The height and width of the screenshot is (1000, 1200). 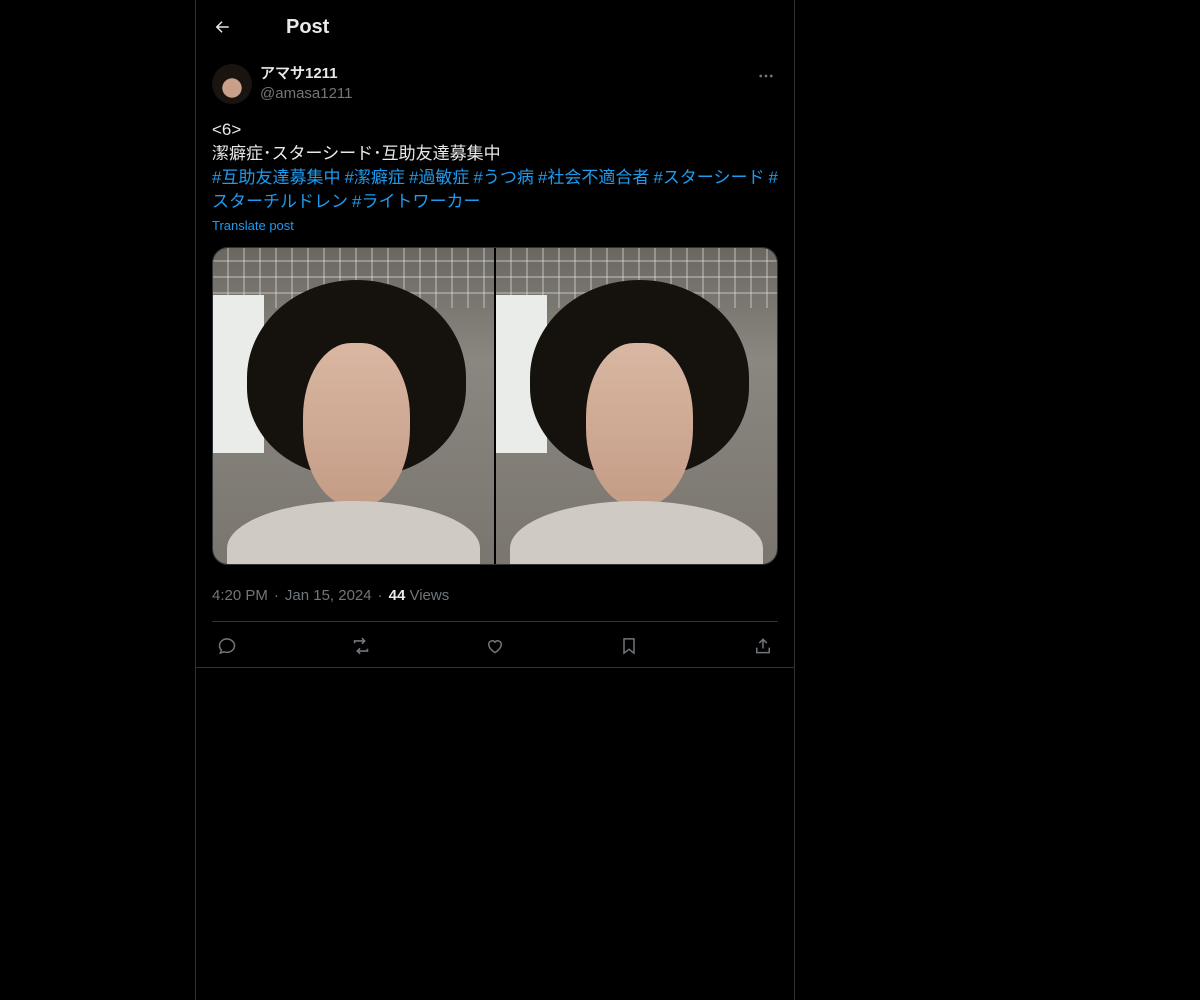 I want to click on repost-button, so click(x=361, y=646).